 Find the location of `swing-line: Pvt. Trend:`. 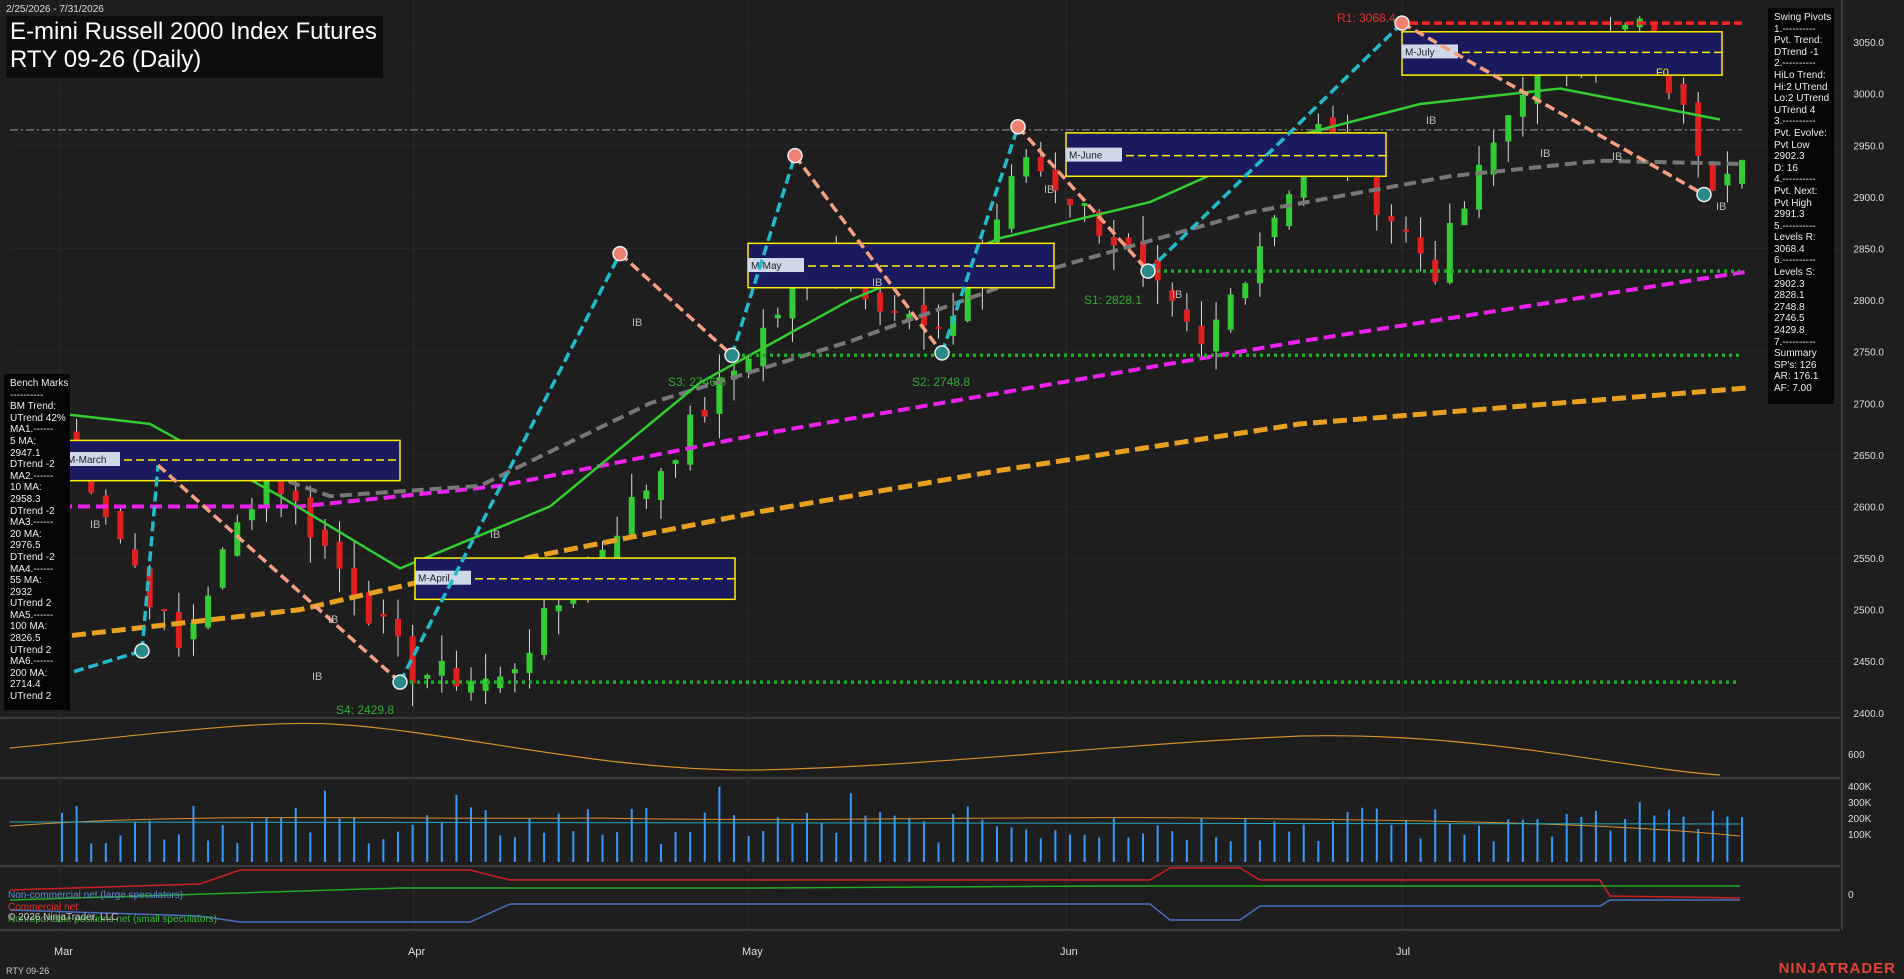

swing-line: Pvt. Trend: is located at coordinates (1798, 41).